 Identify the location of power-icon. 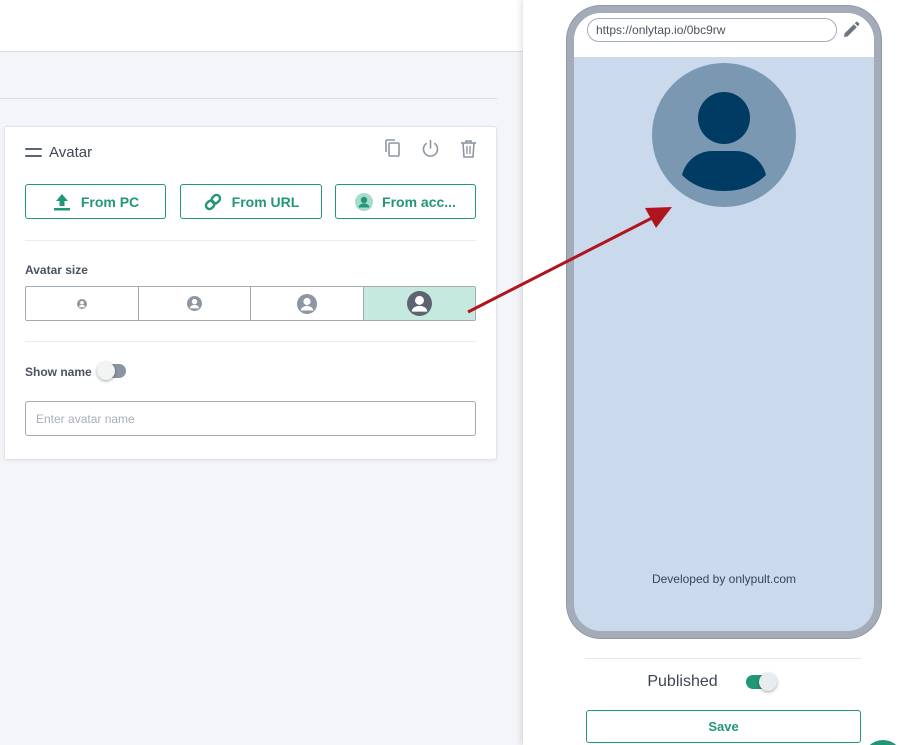
(430, 148).